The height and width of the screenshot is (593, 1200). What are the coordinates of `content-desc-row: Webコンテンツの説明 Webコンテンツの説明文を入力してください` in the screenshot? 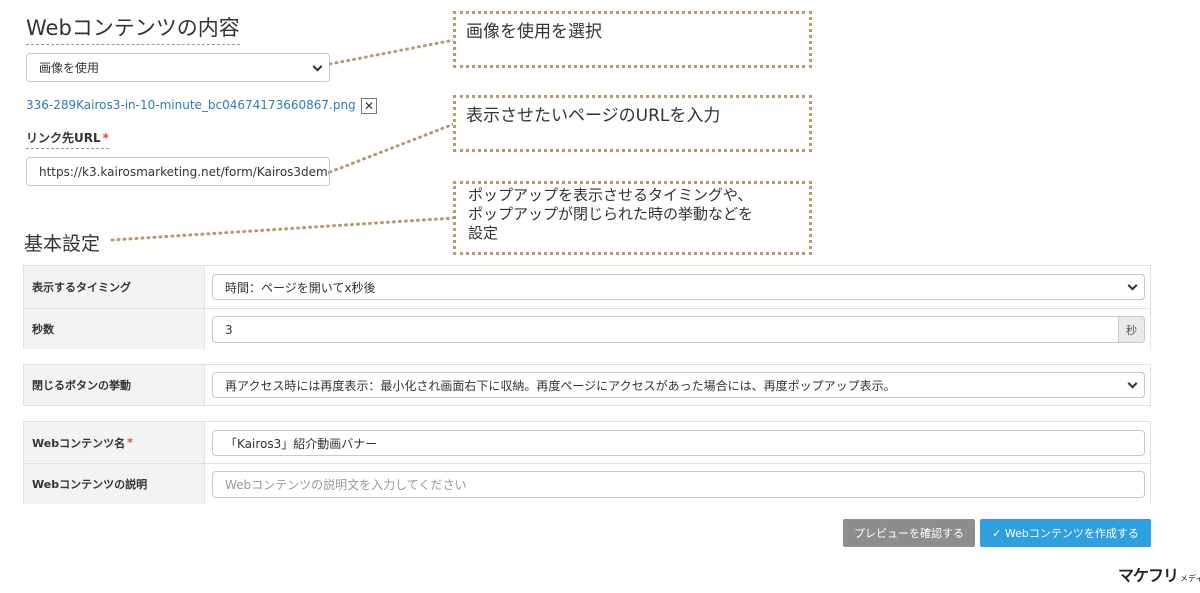 It's located at (587, 483).